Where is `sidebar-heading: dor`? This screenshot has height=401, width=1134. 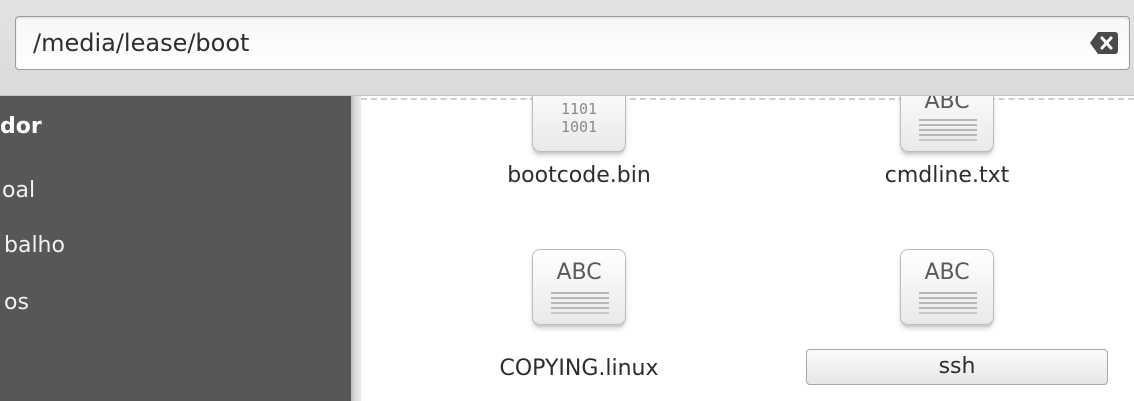 sidebar-heading: dor is located at coordinates (21, 126).